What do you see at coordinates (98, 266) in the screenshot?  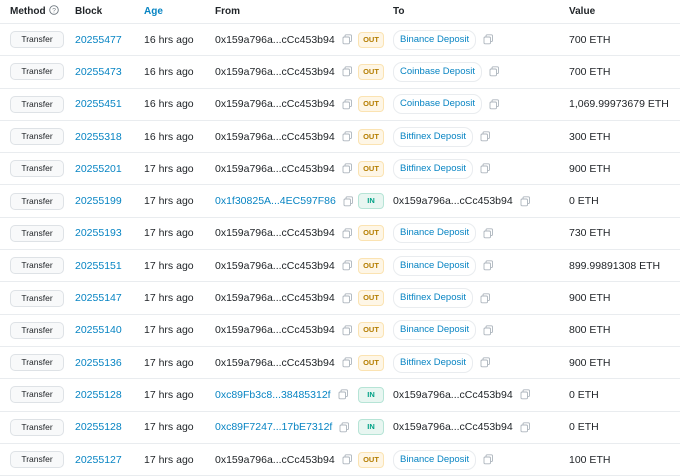 I see `block-link: 20255151` at bounding box center [98, 266].